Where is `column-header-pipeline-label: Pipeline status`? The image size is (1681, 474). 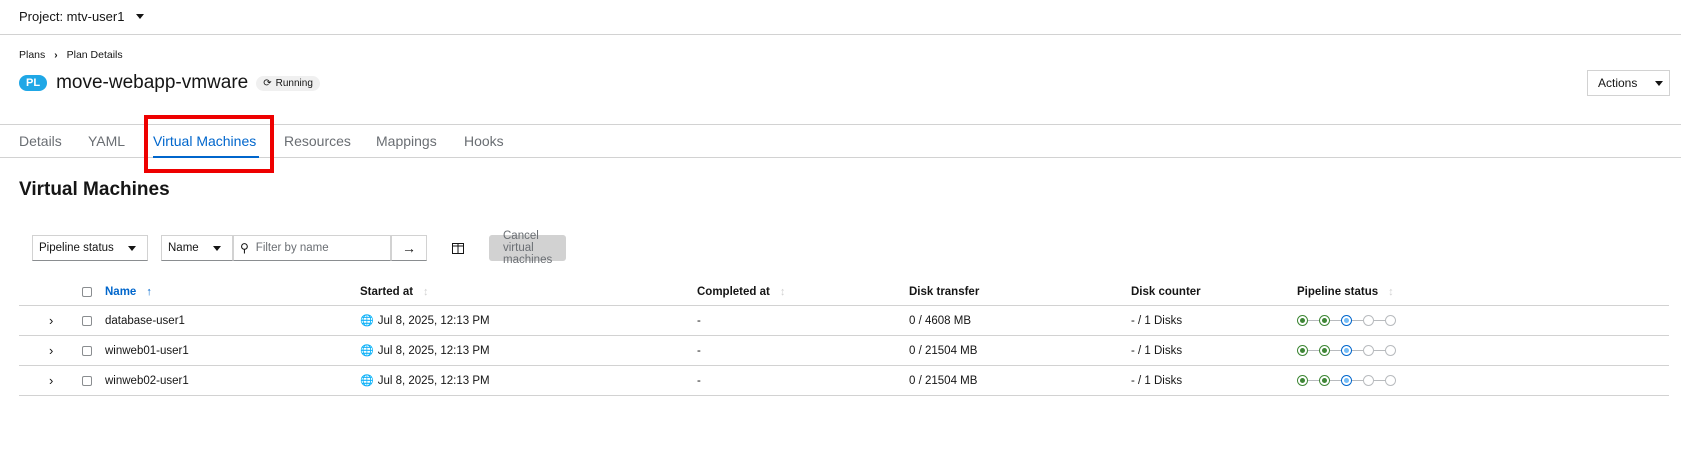
column-header-pipeline-label: Pipeline status is located at coordinates (1338, 291).